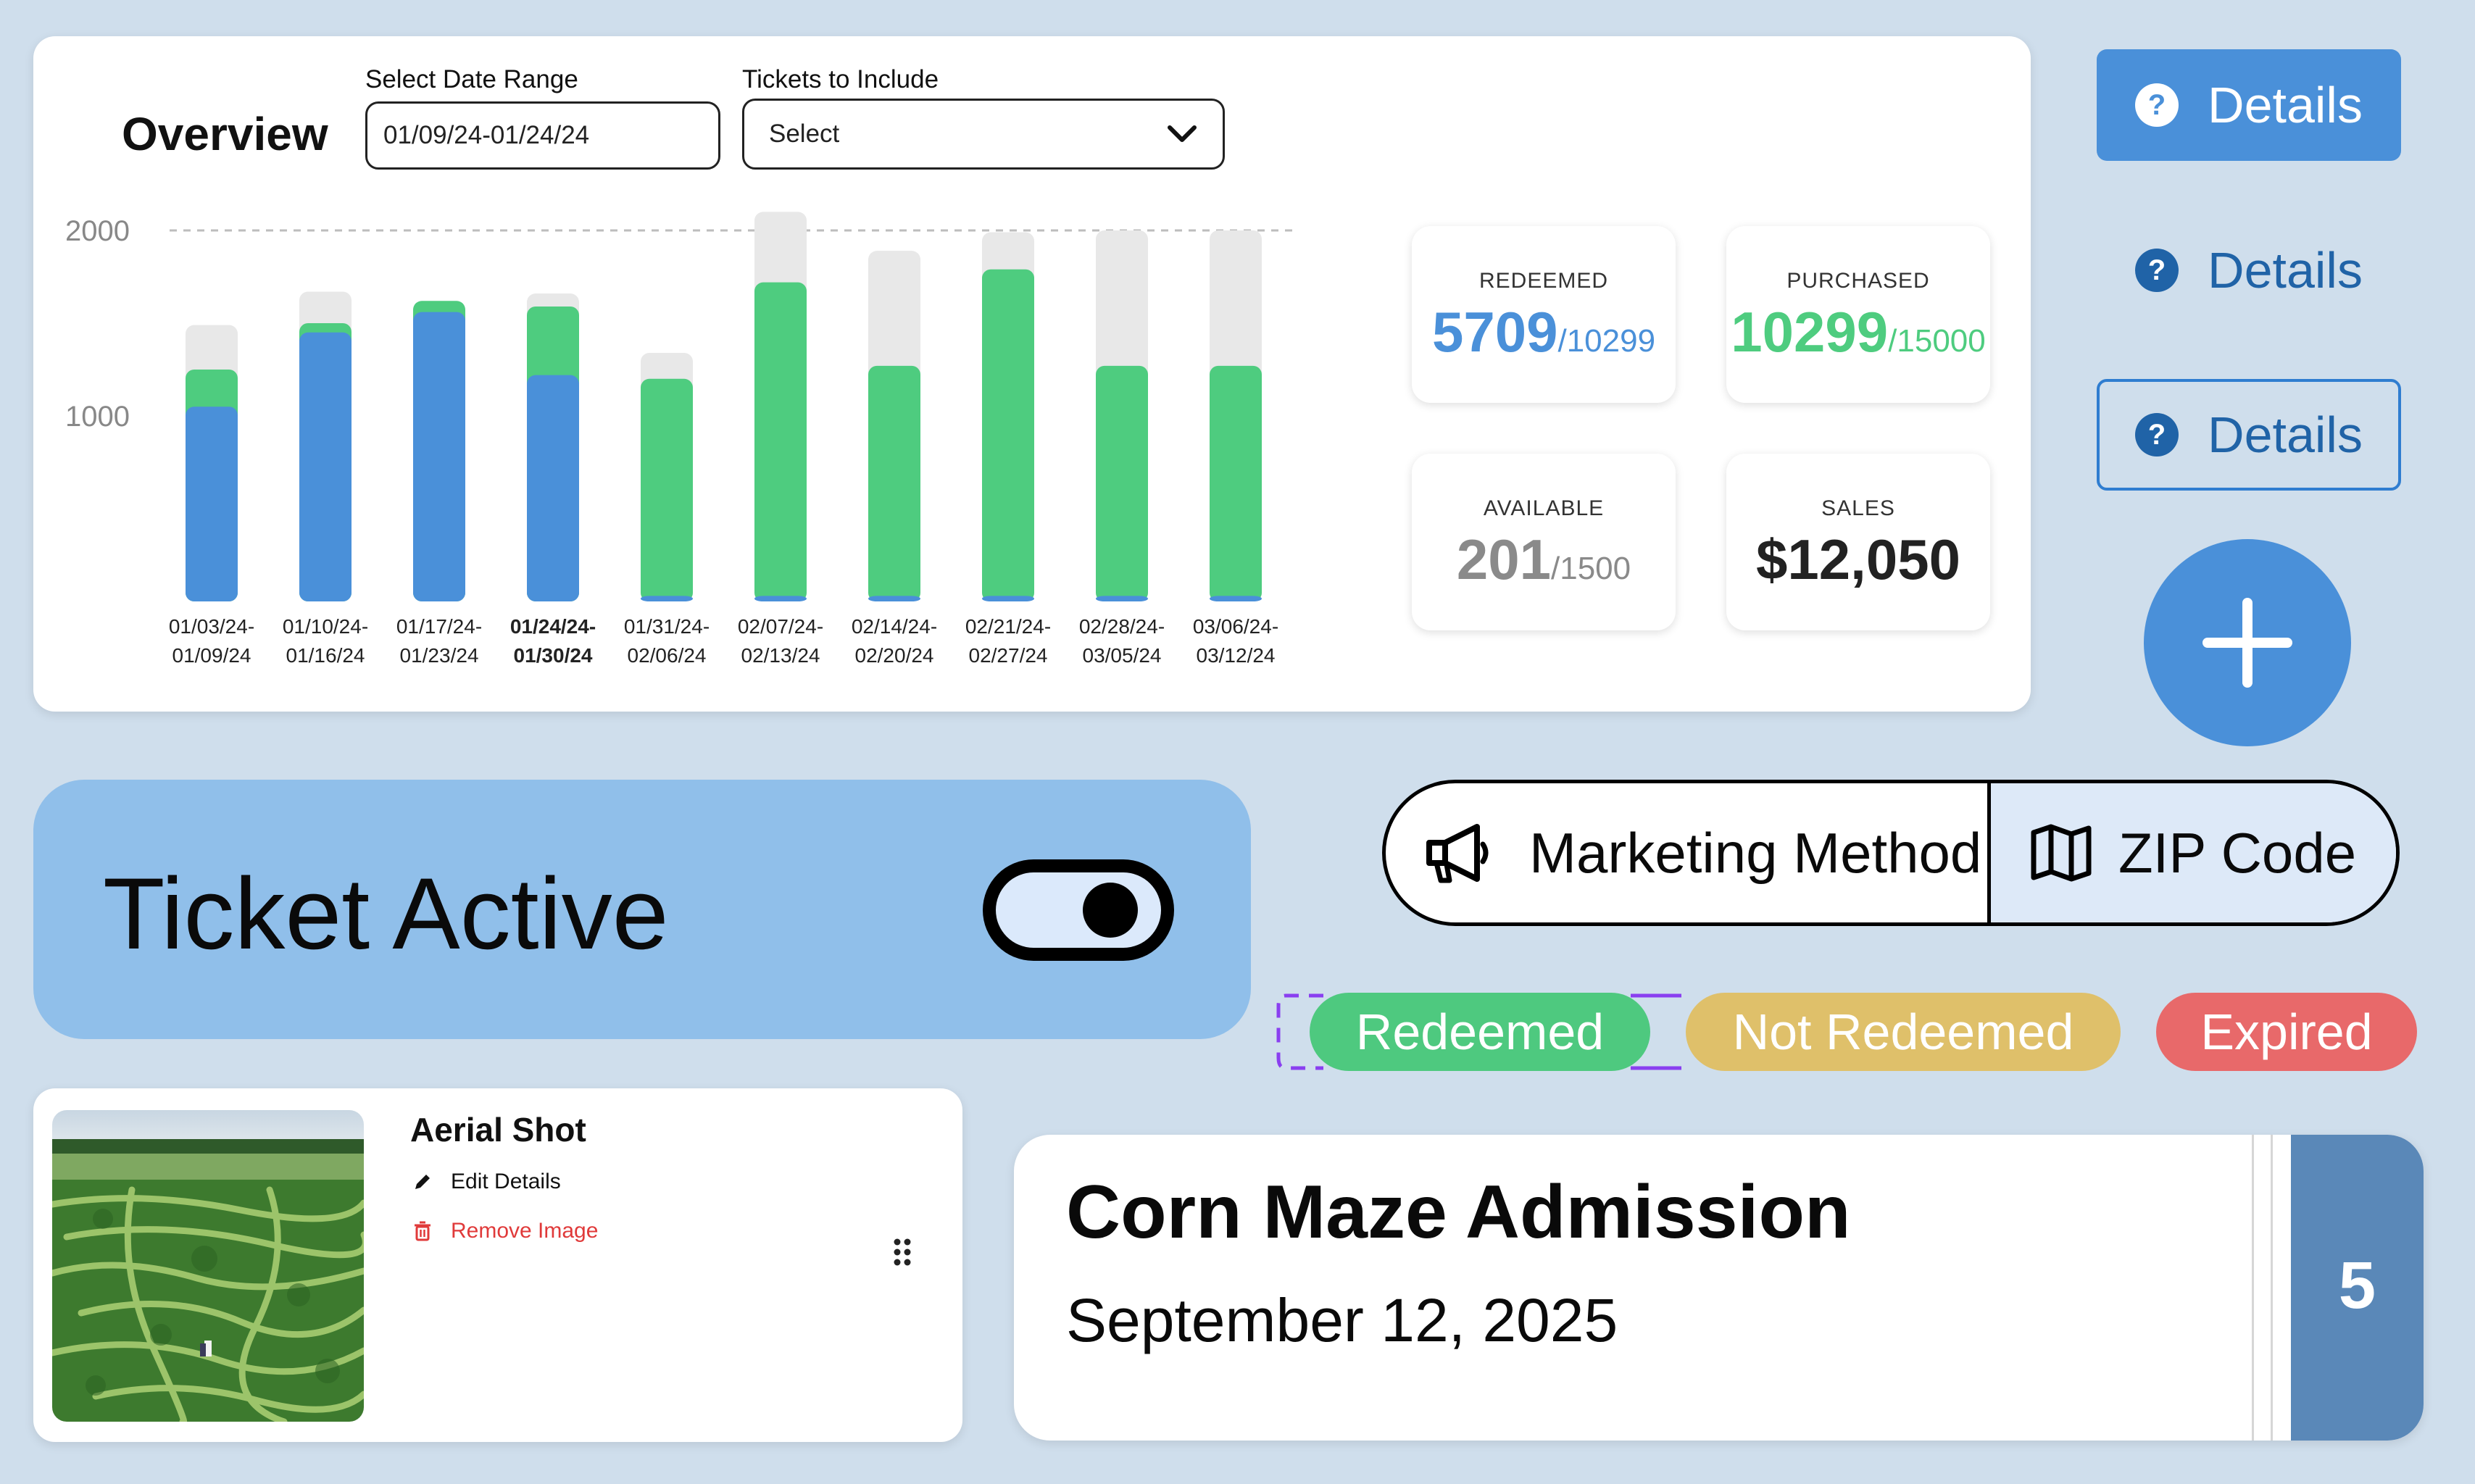 The image size is (2475, 1484). I want to click on image-card: Aerial Shot Edit Details Remove Image, so click(497, 1265).